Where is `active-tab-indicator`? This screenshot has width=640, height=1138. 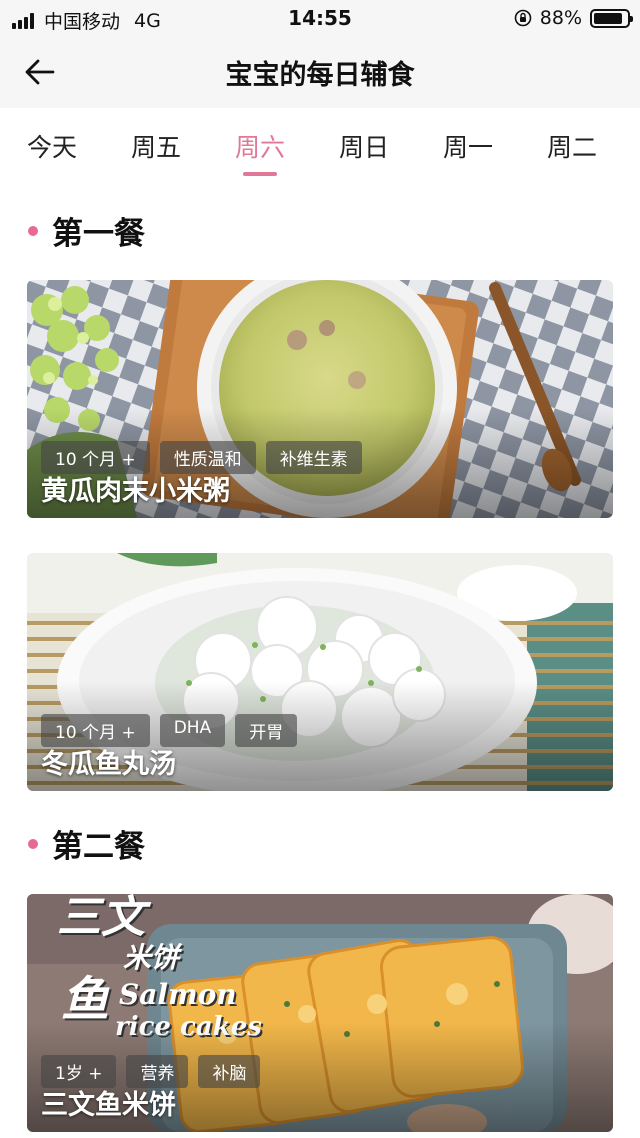 active-tab-indicator is located at coordinates (260, 174).